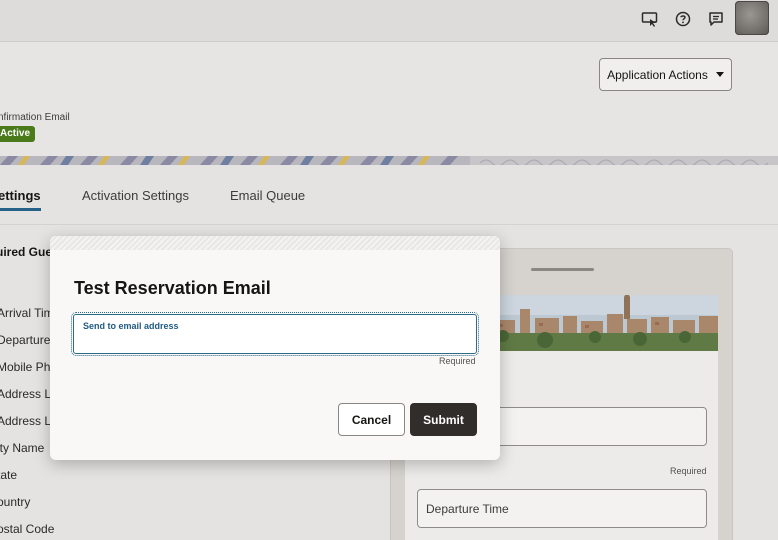 Image resolution: width=778 pixels, height=540 pixels. Describe the element at coordinates (683, 19) in the screenshot. I see `help-icon` at that location.